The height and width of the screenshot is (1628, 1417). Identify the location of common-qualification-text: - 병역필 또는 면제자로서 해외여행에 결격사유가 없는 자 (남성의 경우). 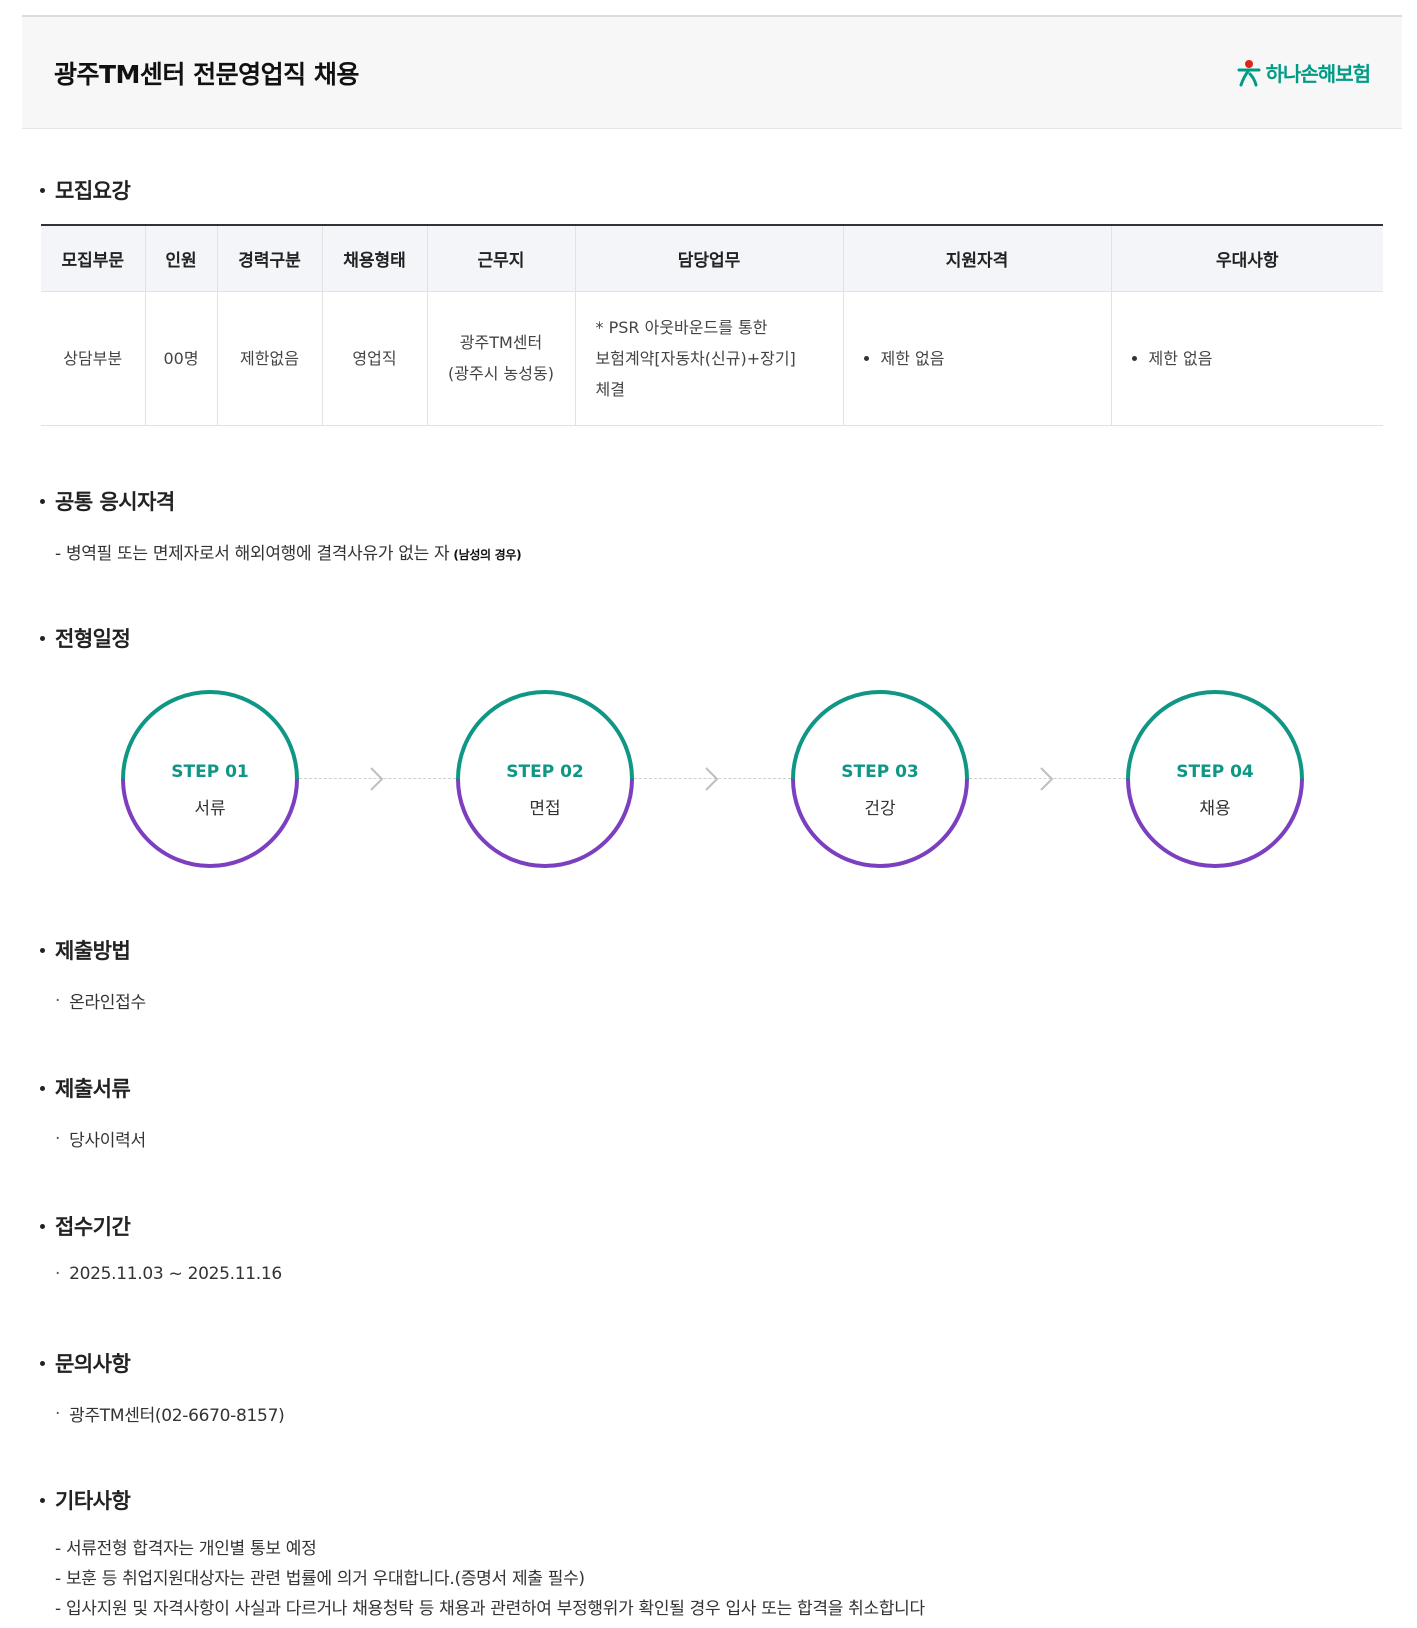
(288, 551).